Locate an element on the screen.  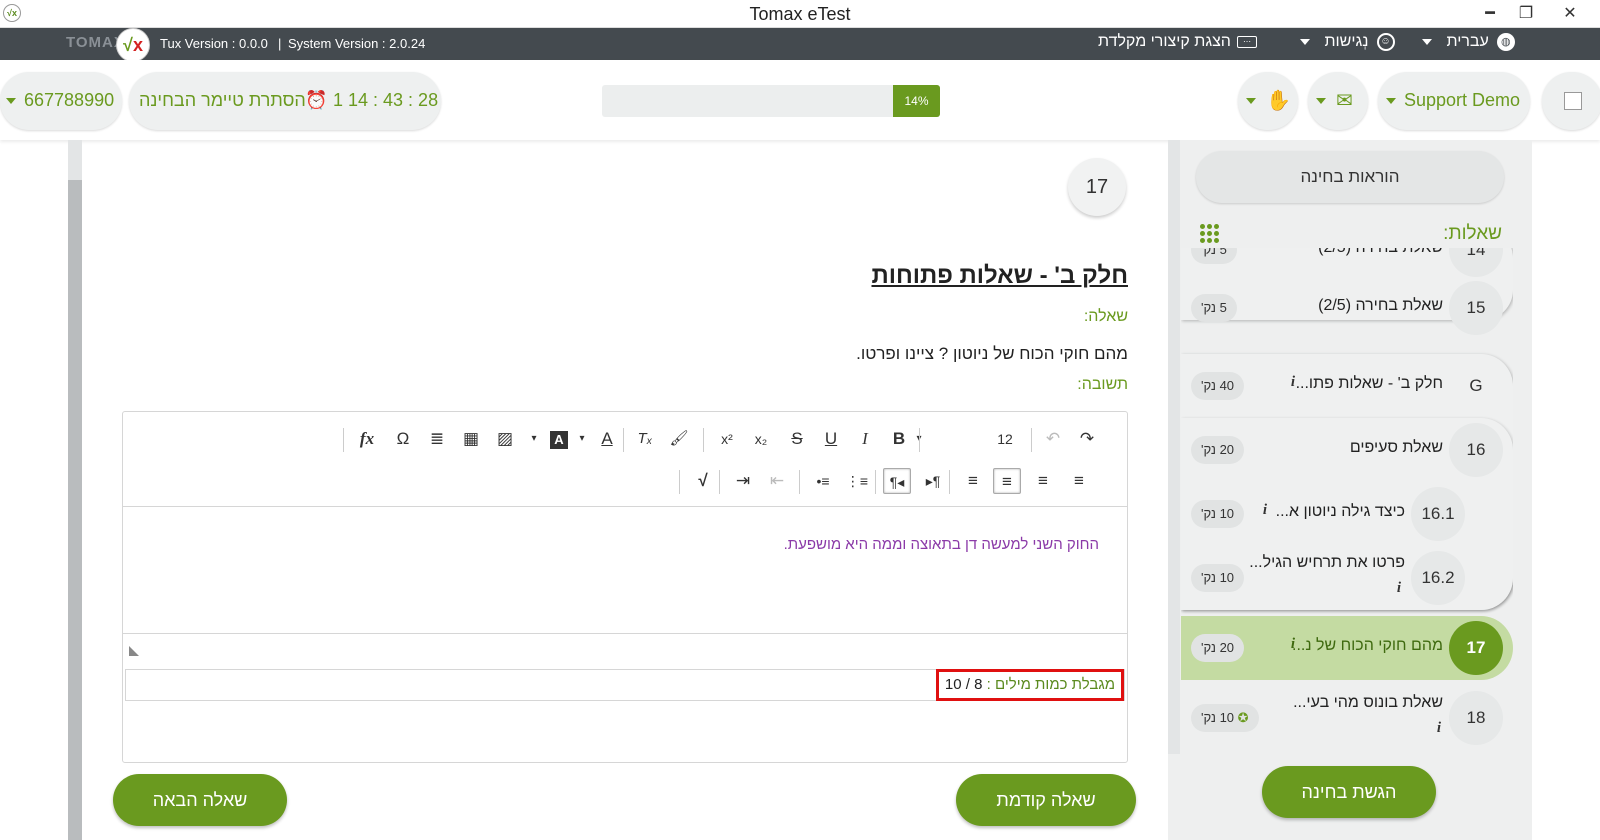
horizontal-line-icon: ≣ is located at coordinates (437, 439).